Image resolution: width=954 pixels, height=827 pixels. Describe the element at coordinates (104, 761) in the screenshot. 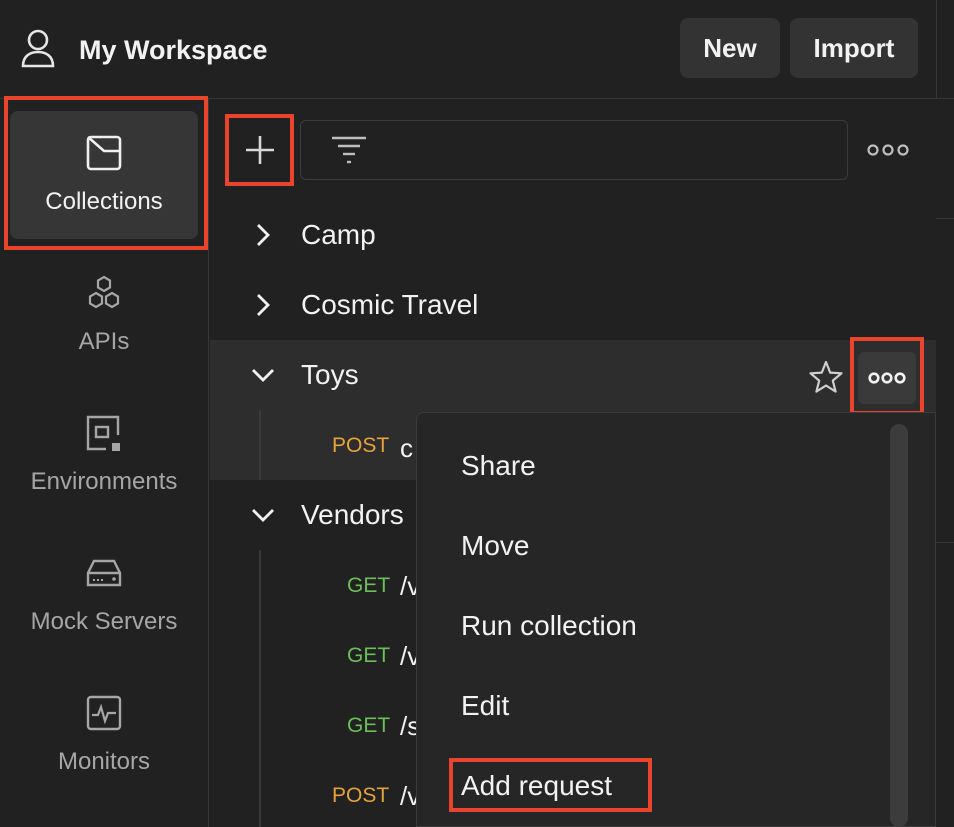

I see `sidebar-item-label: Monitors` at that location.